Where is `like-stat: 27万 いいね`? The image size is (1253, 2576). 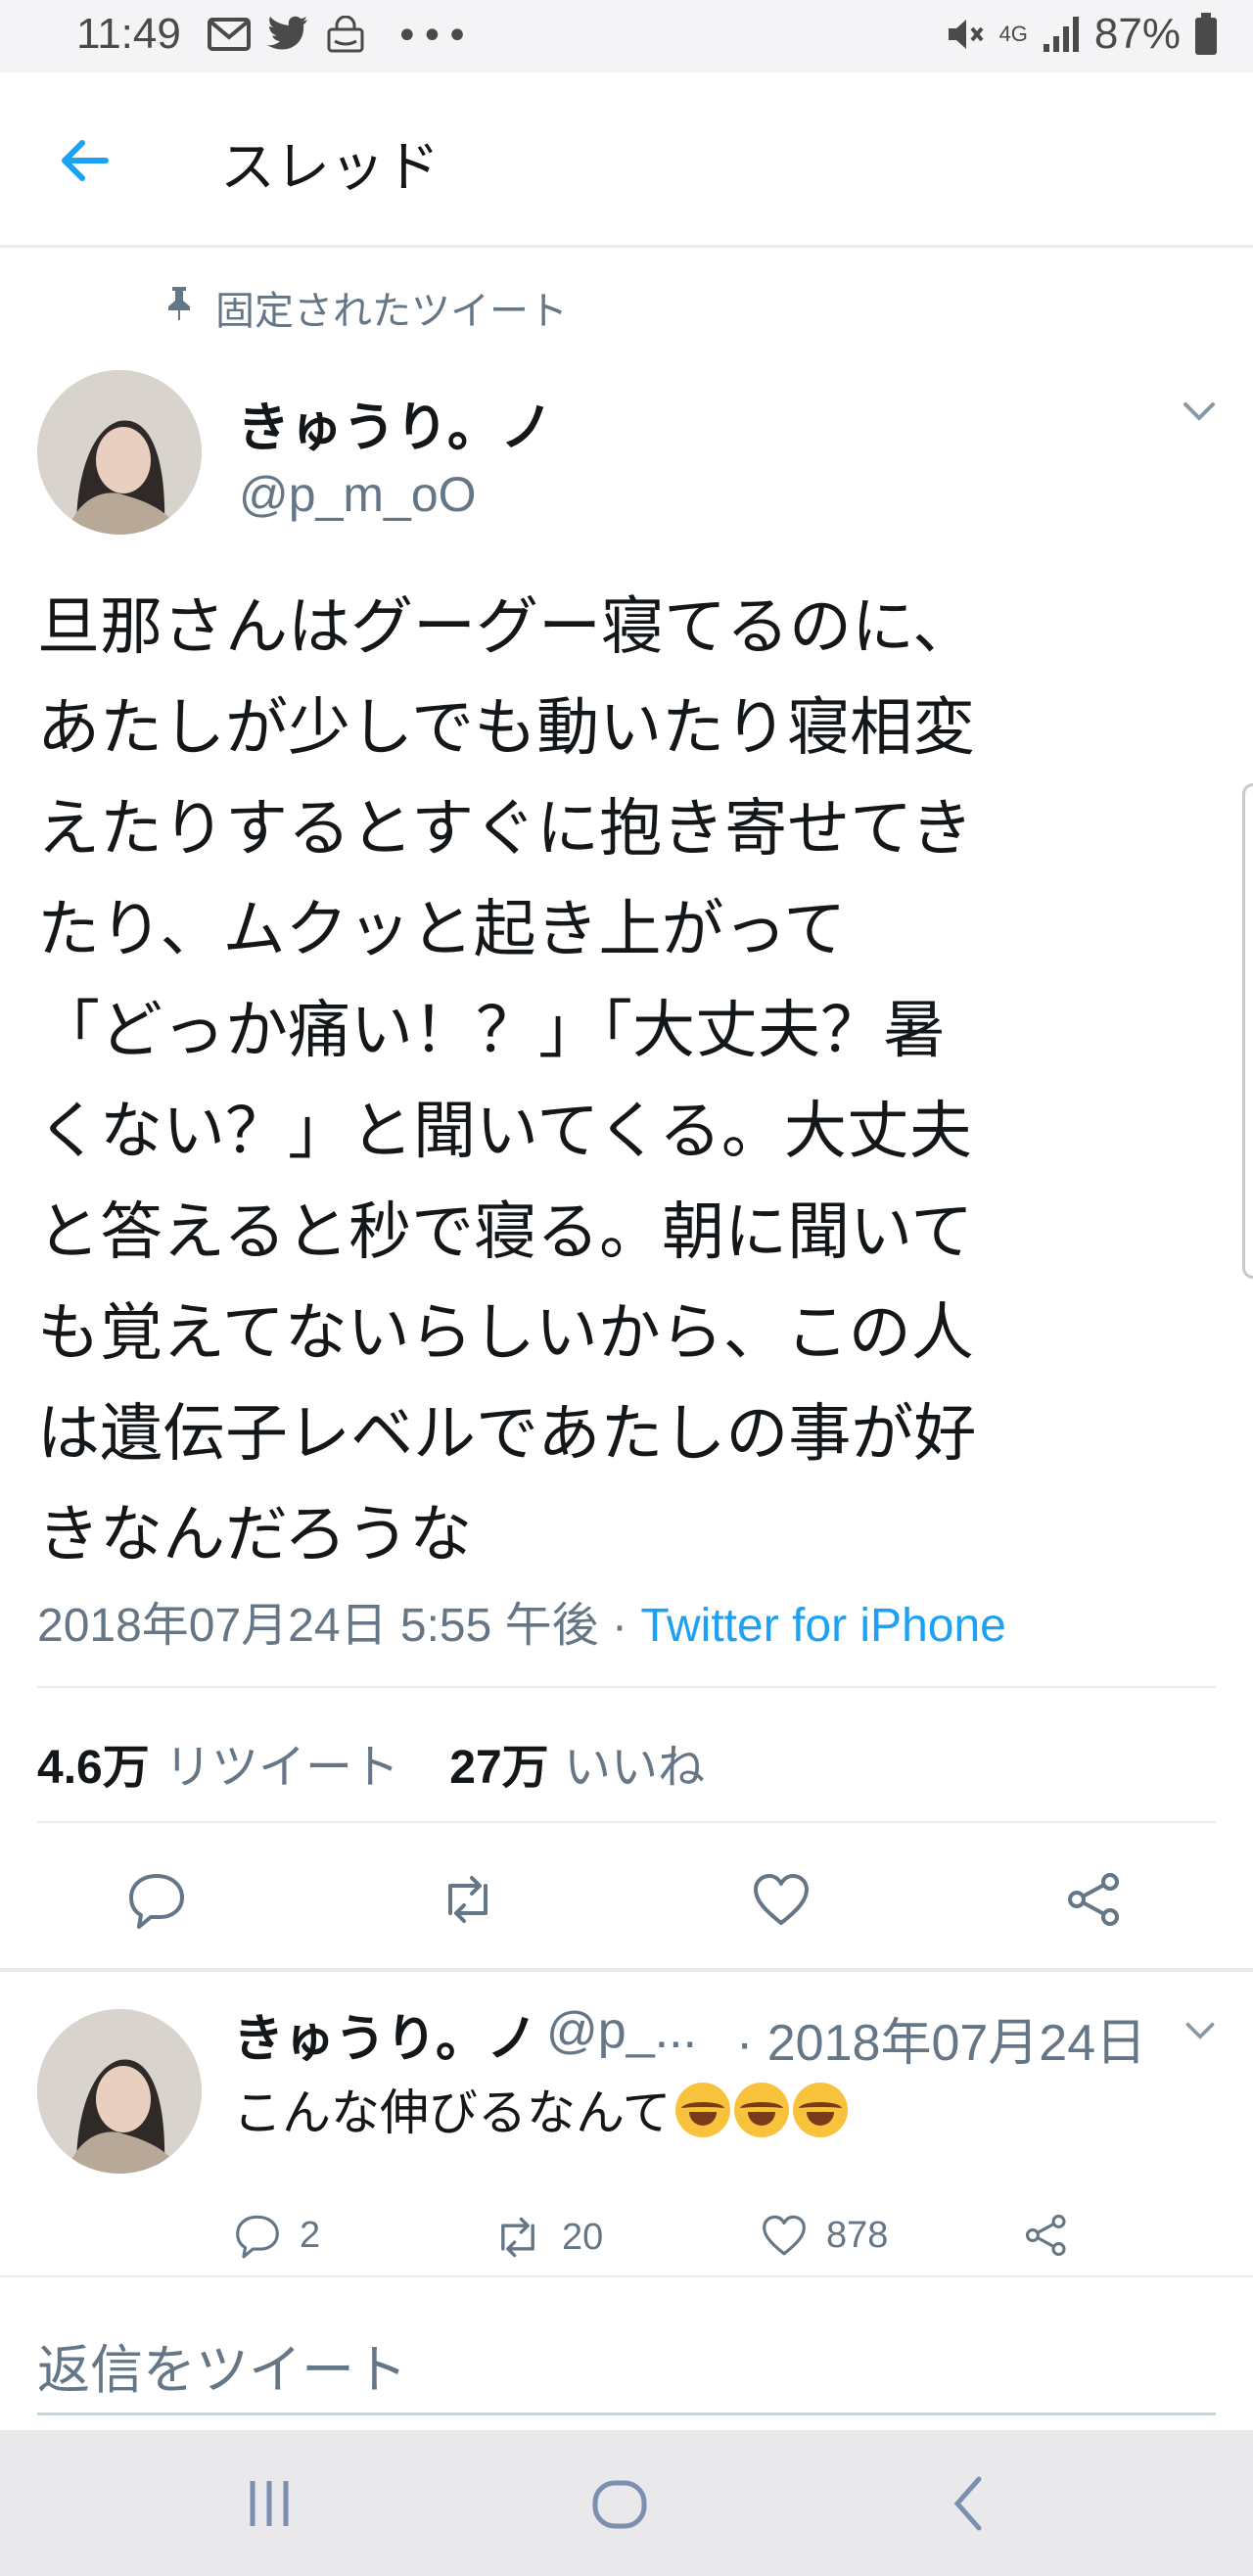
like-stat: 27万 いいね is located at coordinates (577, 1768).